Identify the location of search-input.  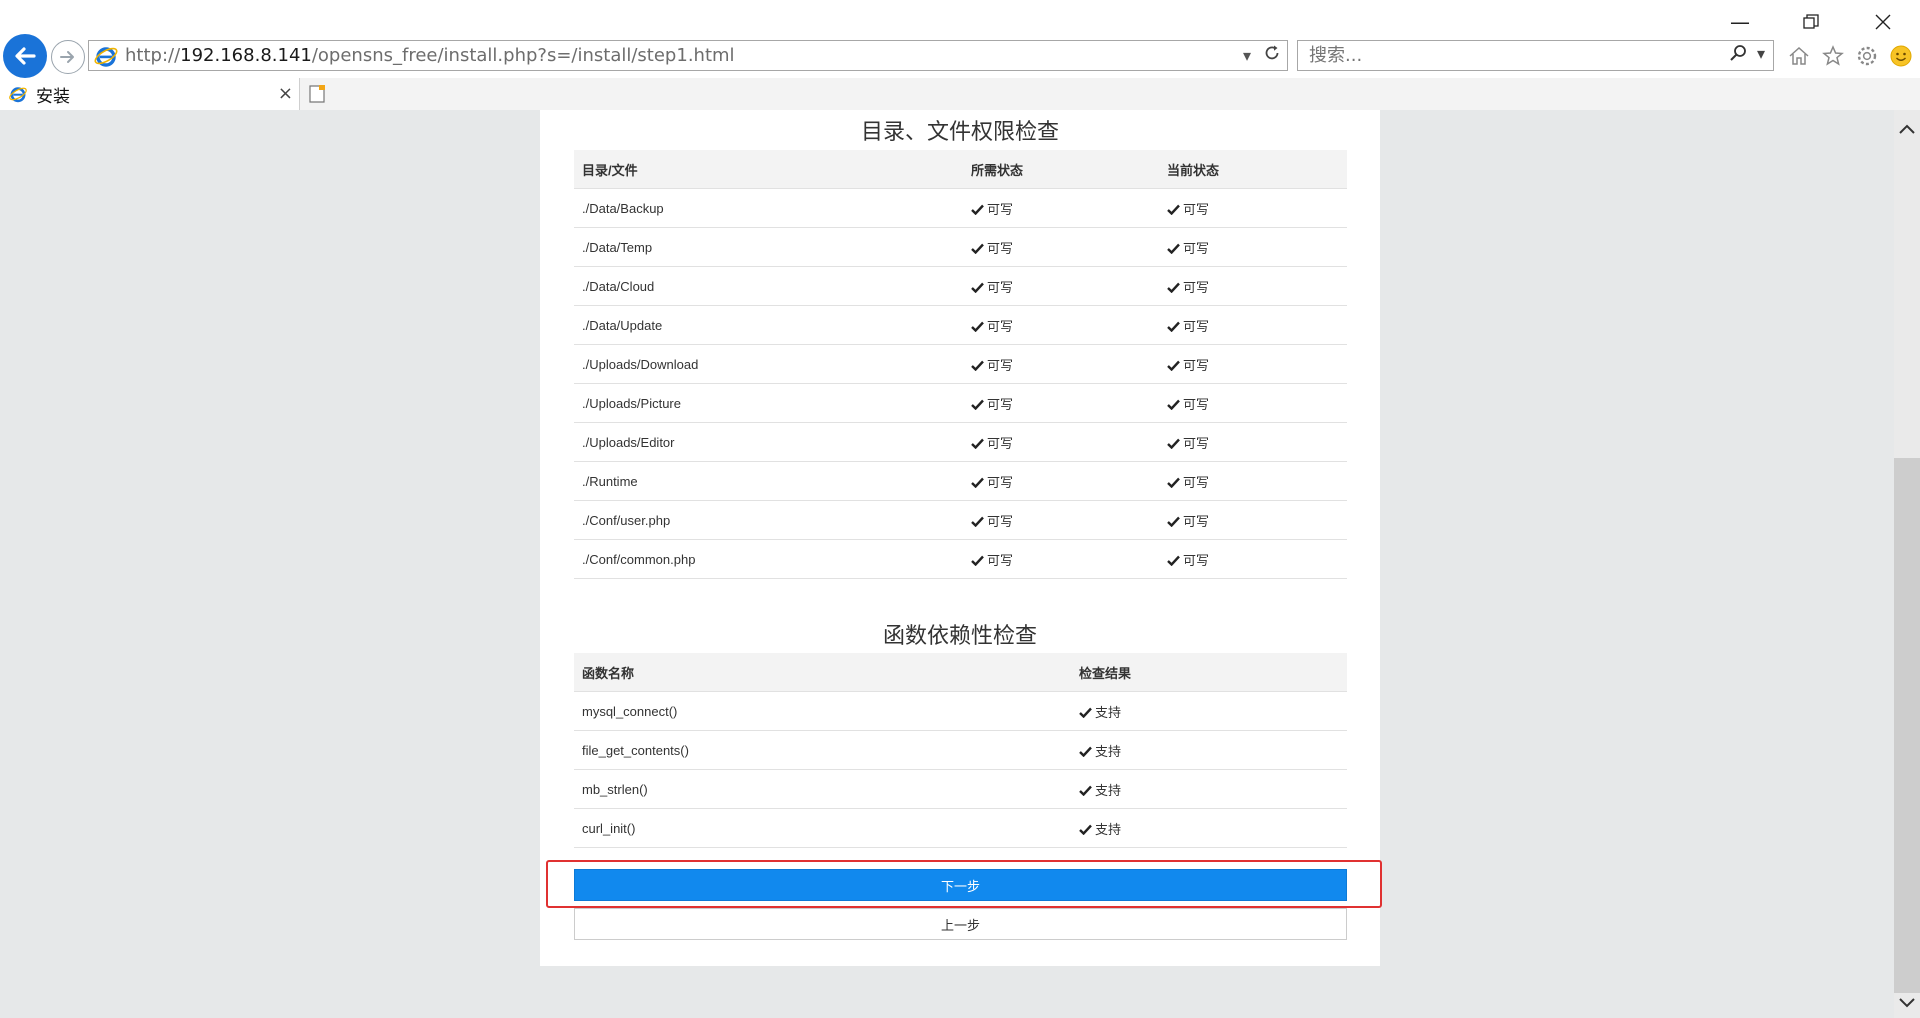
(1499, 55).